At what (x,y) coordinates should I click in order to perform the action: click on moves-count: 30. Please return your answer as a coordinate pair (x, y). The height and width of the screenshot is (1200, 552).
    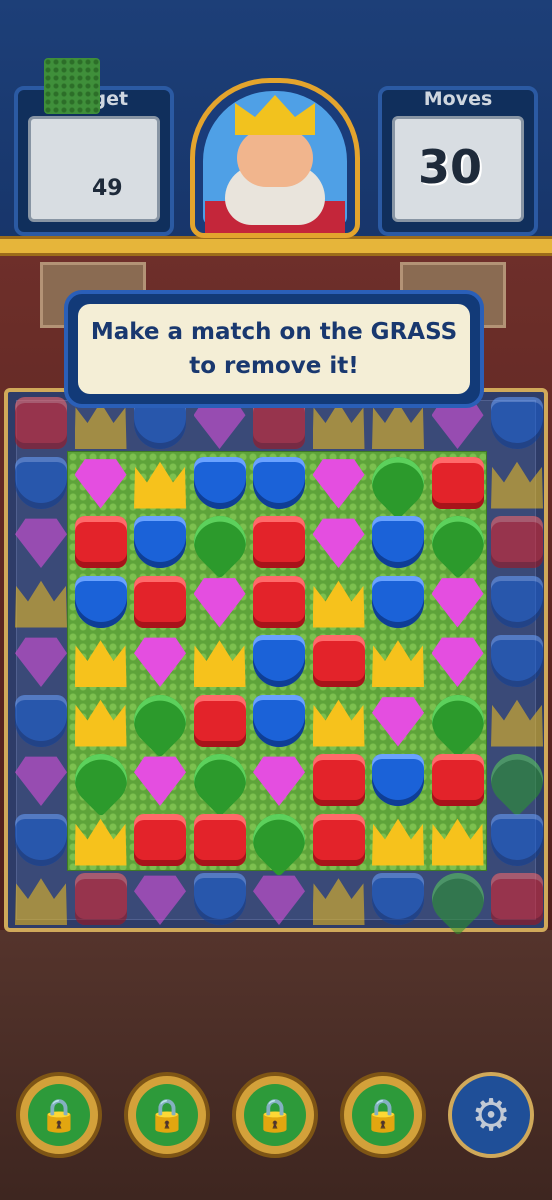
    Looking at the image, I should click on (449, 167).